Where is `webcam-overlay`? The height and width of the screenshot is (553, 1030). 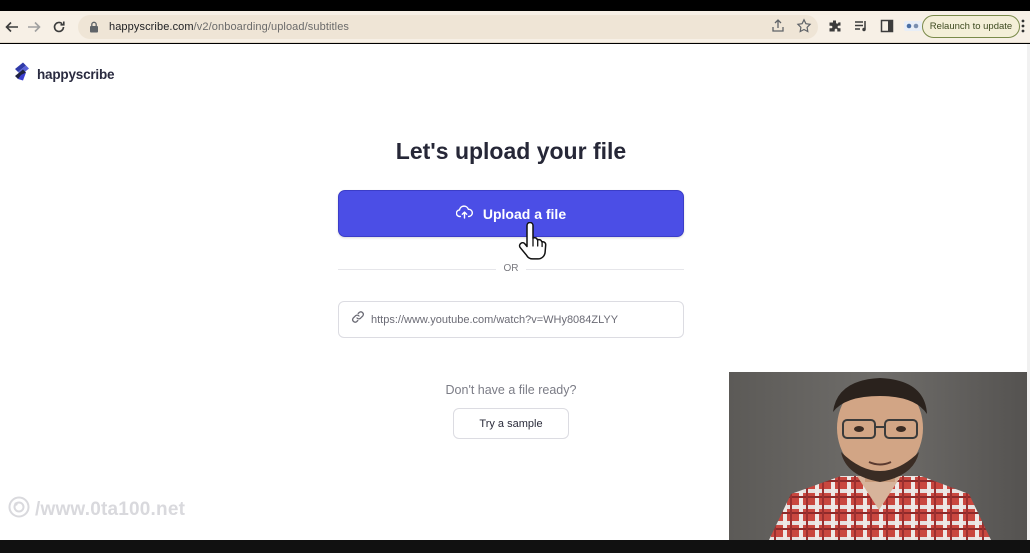 webcam-overlay is located at coordinates (879, 456).